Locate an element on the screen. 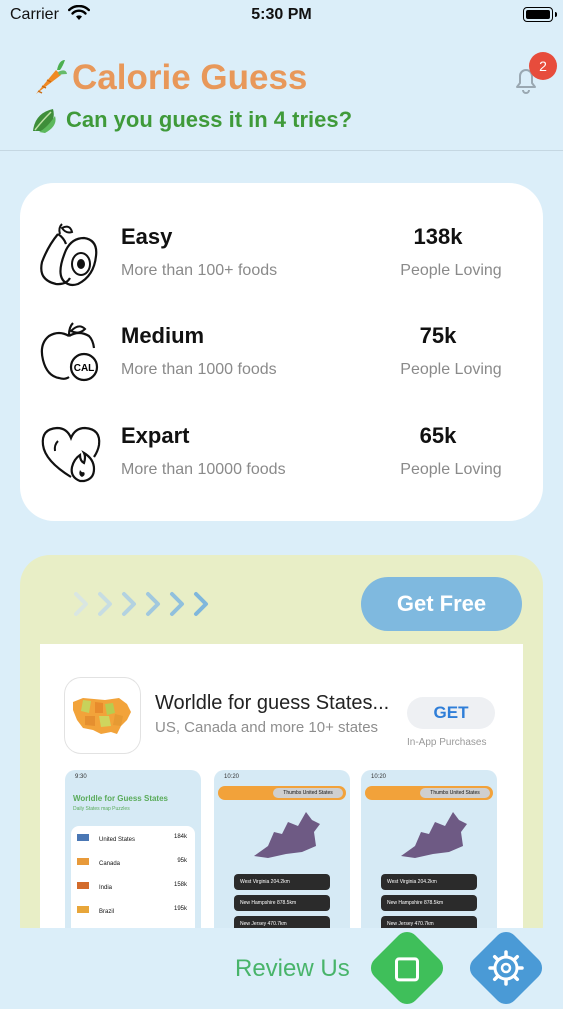  level-player-count: 65k is located at coordinates (438, 435).